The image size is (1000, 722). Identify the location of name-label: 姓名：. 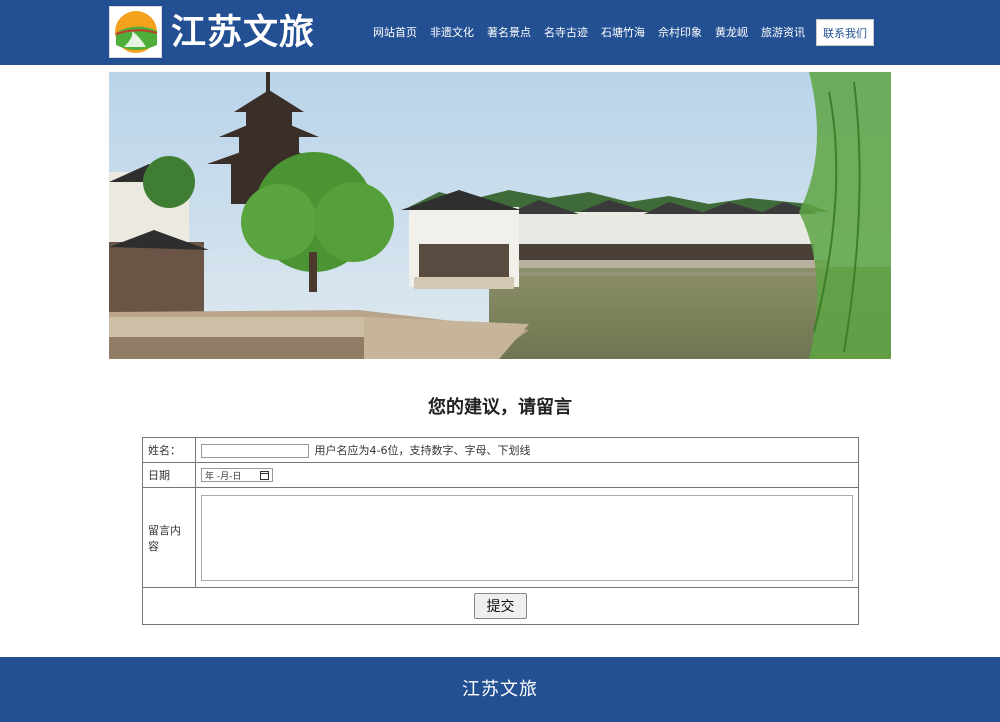
(169, 450).